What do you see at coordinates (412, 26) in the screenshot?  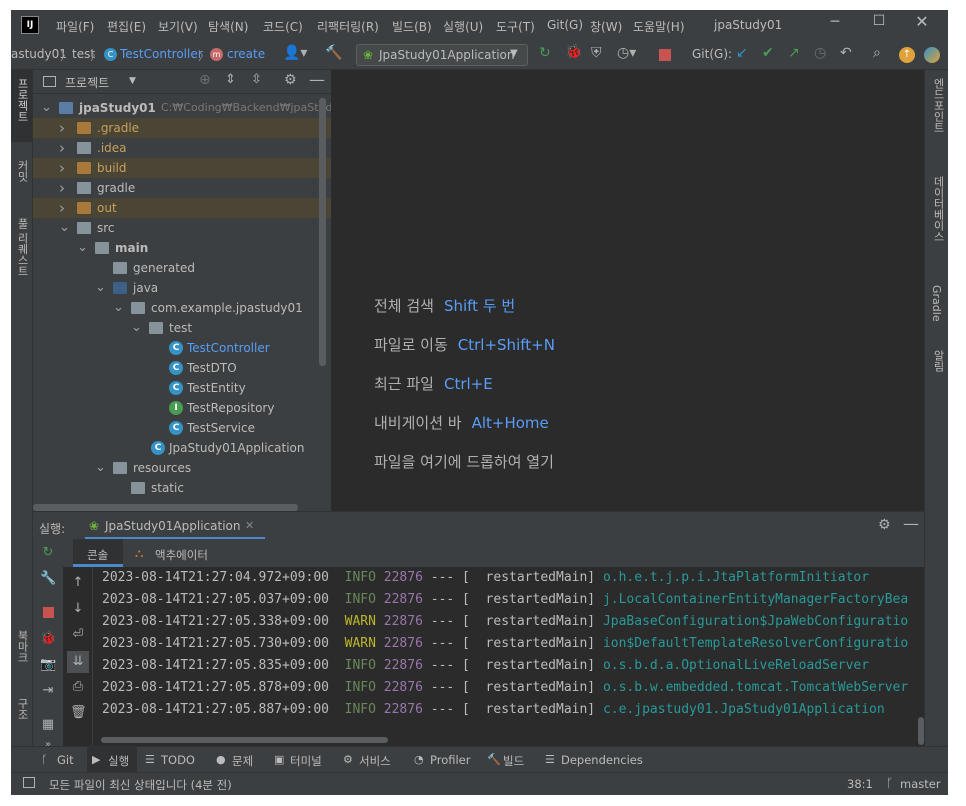 I see `menu-item: 빌드(B)` at bounding box center [412, 26].